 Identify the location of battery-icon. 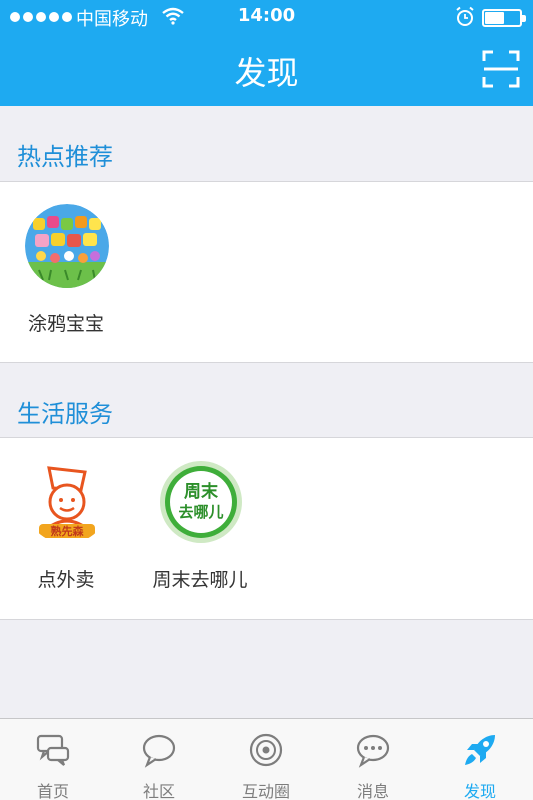
(504, 18).